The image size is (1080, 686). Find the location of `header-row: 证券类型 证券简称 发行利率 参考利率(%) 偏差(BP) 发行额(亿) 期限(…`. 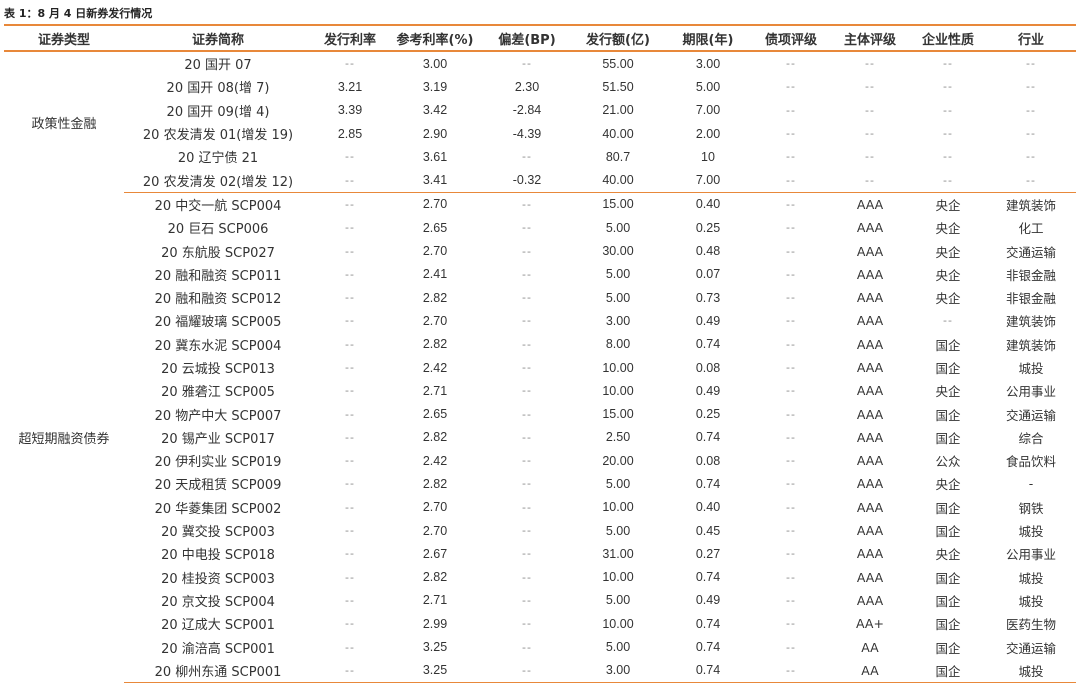

header-row: 证券类型 证券简称 发行利率 参考利率(%) 偏差(BP) 发行额(亿) 期限(… is located at coordinates (540, 38).